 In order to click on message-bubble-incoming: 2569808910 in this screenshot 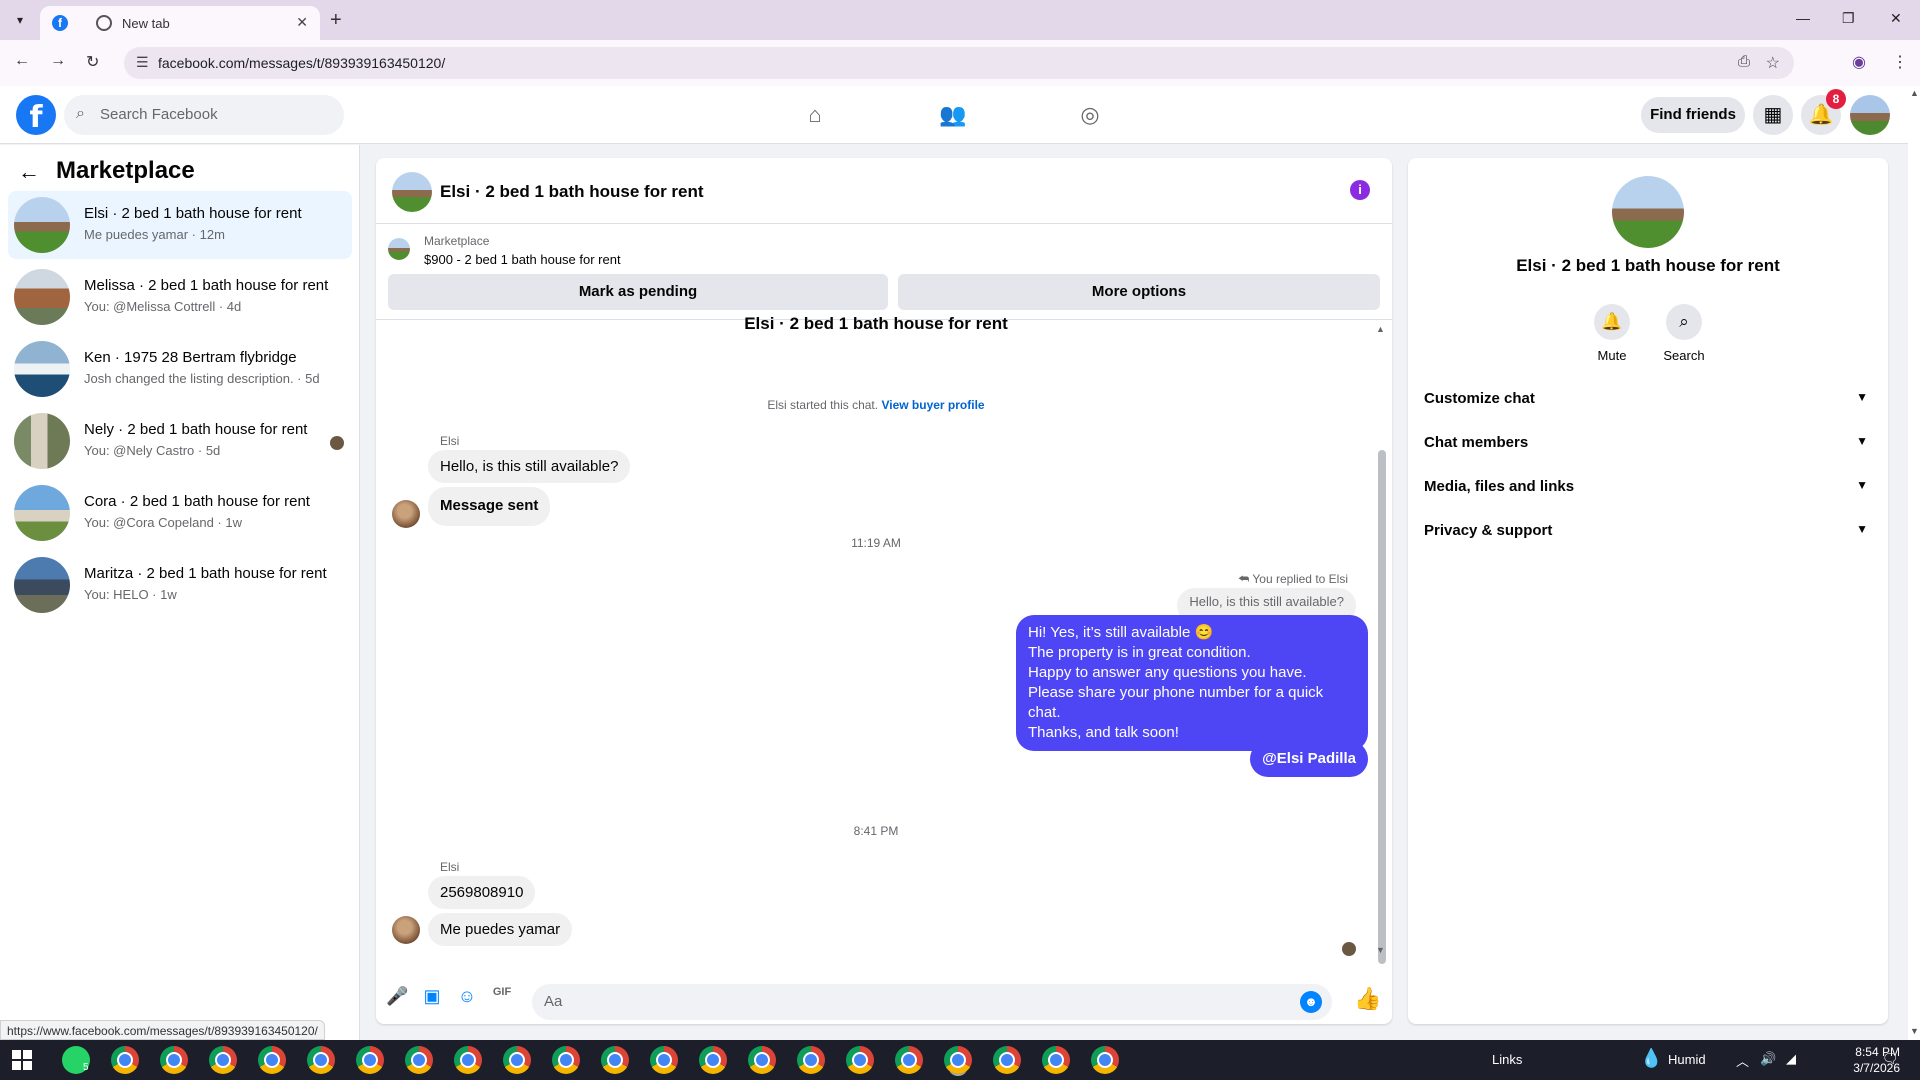, I will do `click(482, 892)`.